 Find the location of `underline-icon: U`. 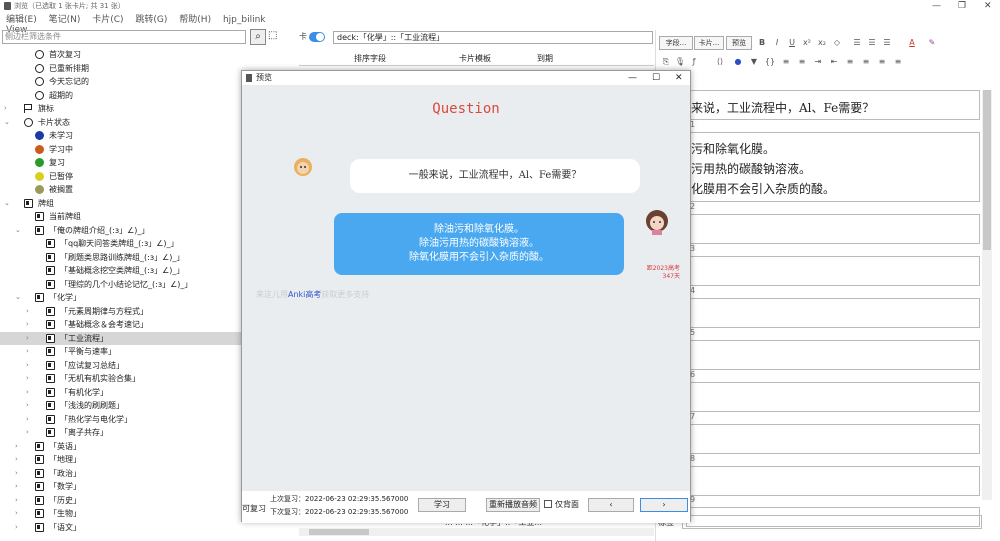

underline-icon: U is located at coordinates (792, 43).